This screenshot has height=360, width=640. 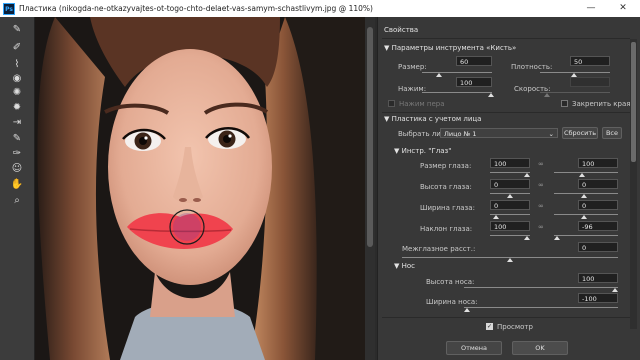 What do you see at coordinates (527, 175) in the screenshot?
I see `eye-size-left-knob` at bounding box center [527, 175].